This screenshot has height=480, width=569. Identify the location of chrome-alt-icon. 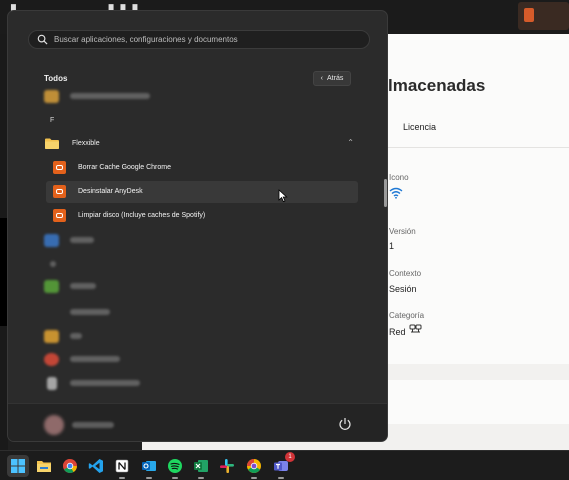
(254, 466).